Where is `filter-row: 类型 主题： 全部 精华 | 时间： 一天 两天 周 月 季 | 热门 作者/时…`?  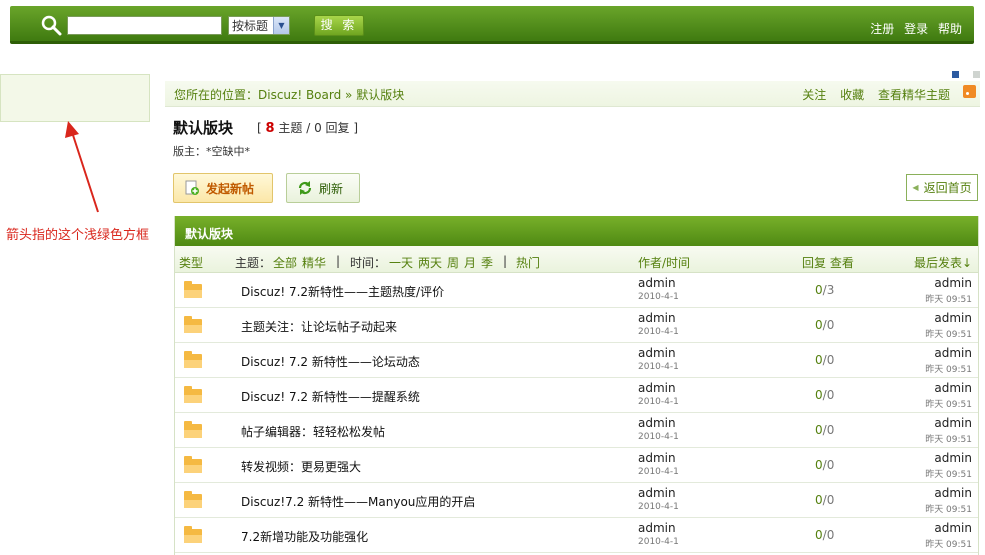
filter-row: 类型 主题： 全部 精华 | 时间： 一天 两天 周 月 季 | 热门 作者/时… is located at coordinates (576, 259).